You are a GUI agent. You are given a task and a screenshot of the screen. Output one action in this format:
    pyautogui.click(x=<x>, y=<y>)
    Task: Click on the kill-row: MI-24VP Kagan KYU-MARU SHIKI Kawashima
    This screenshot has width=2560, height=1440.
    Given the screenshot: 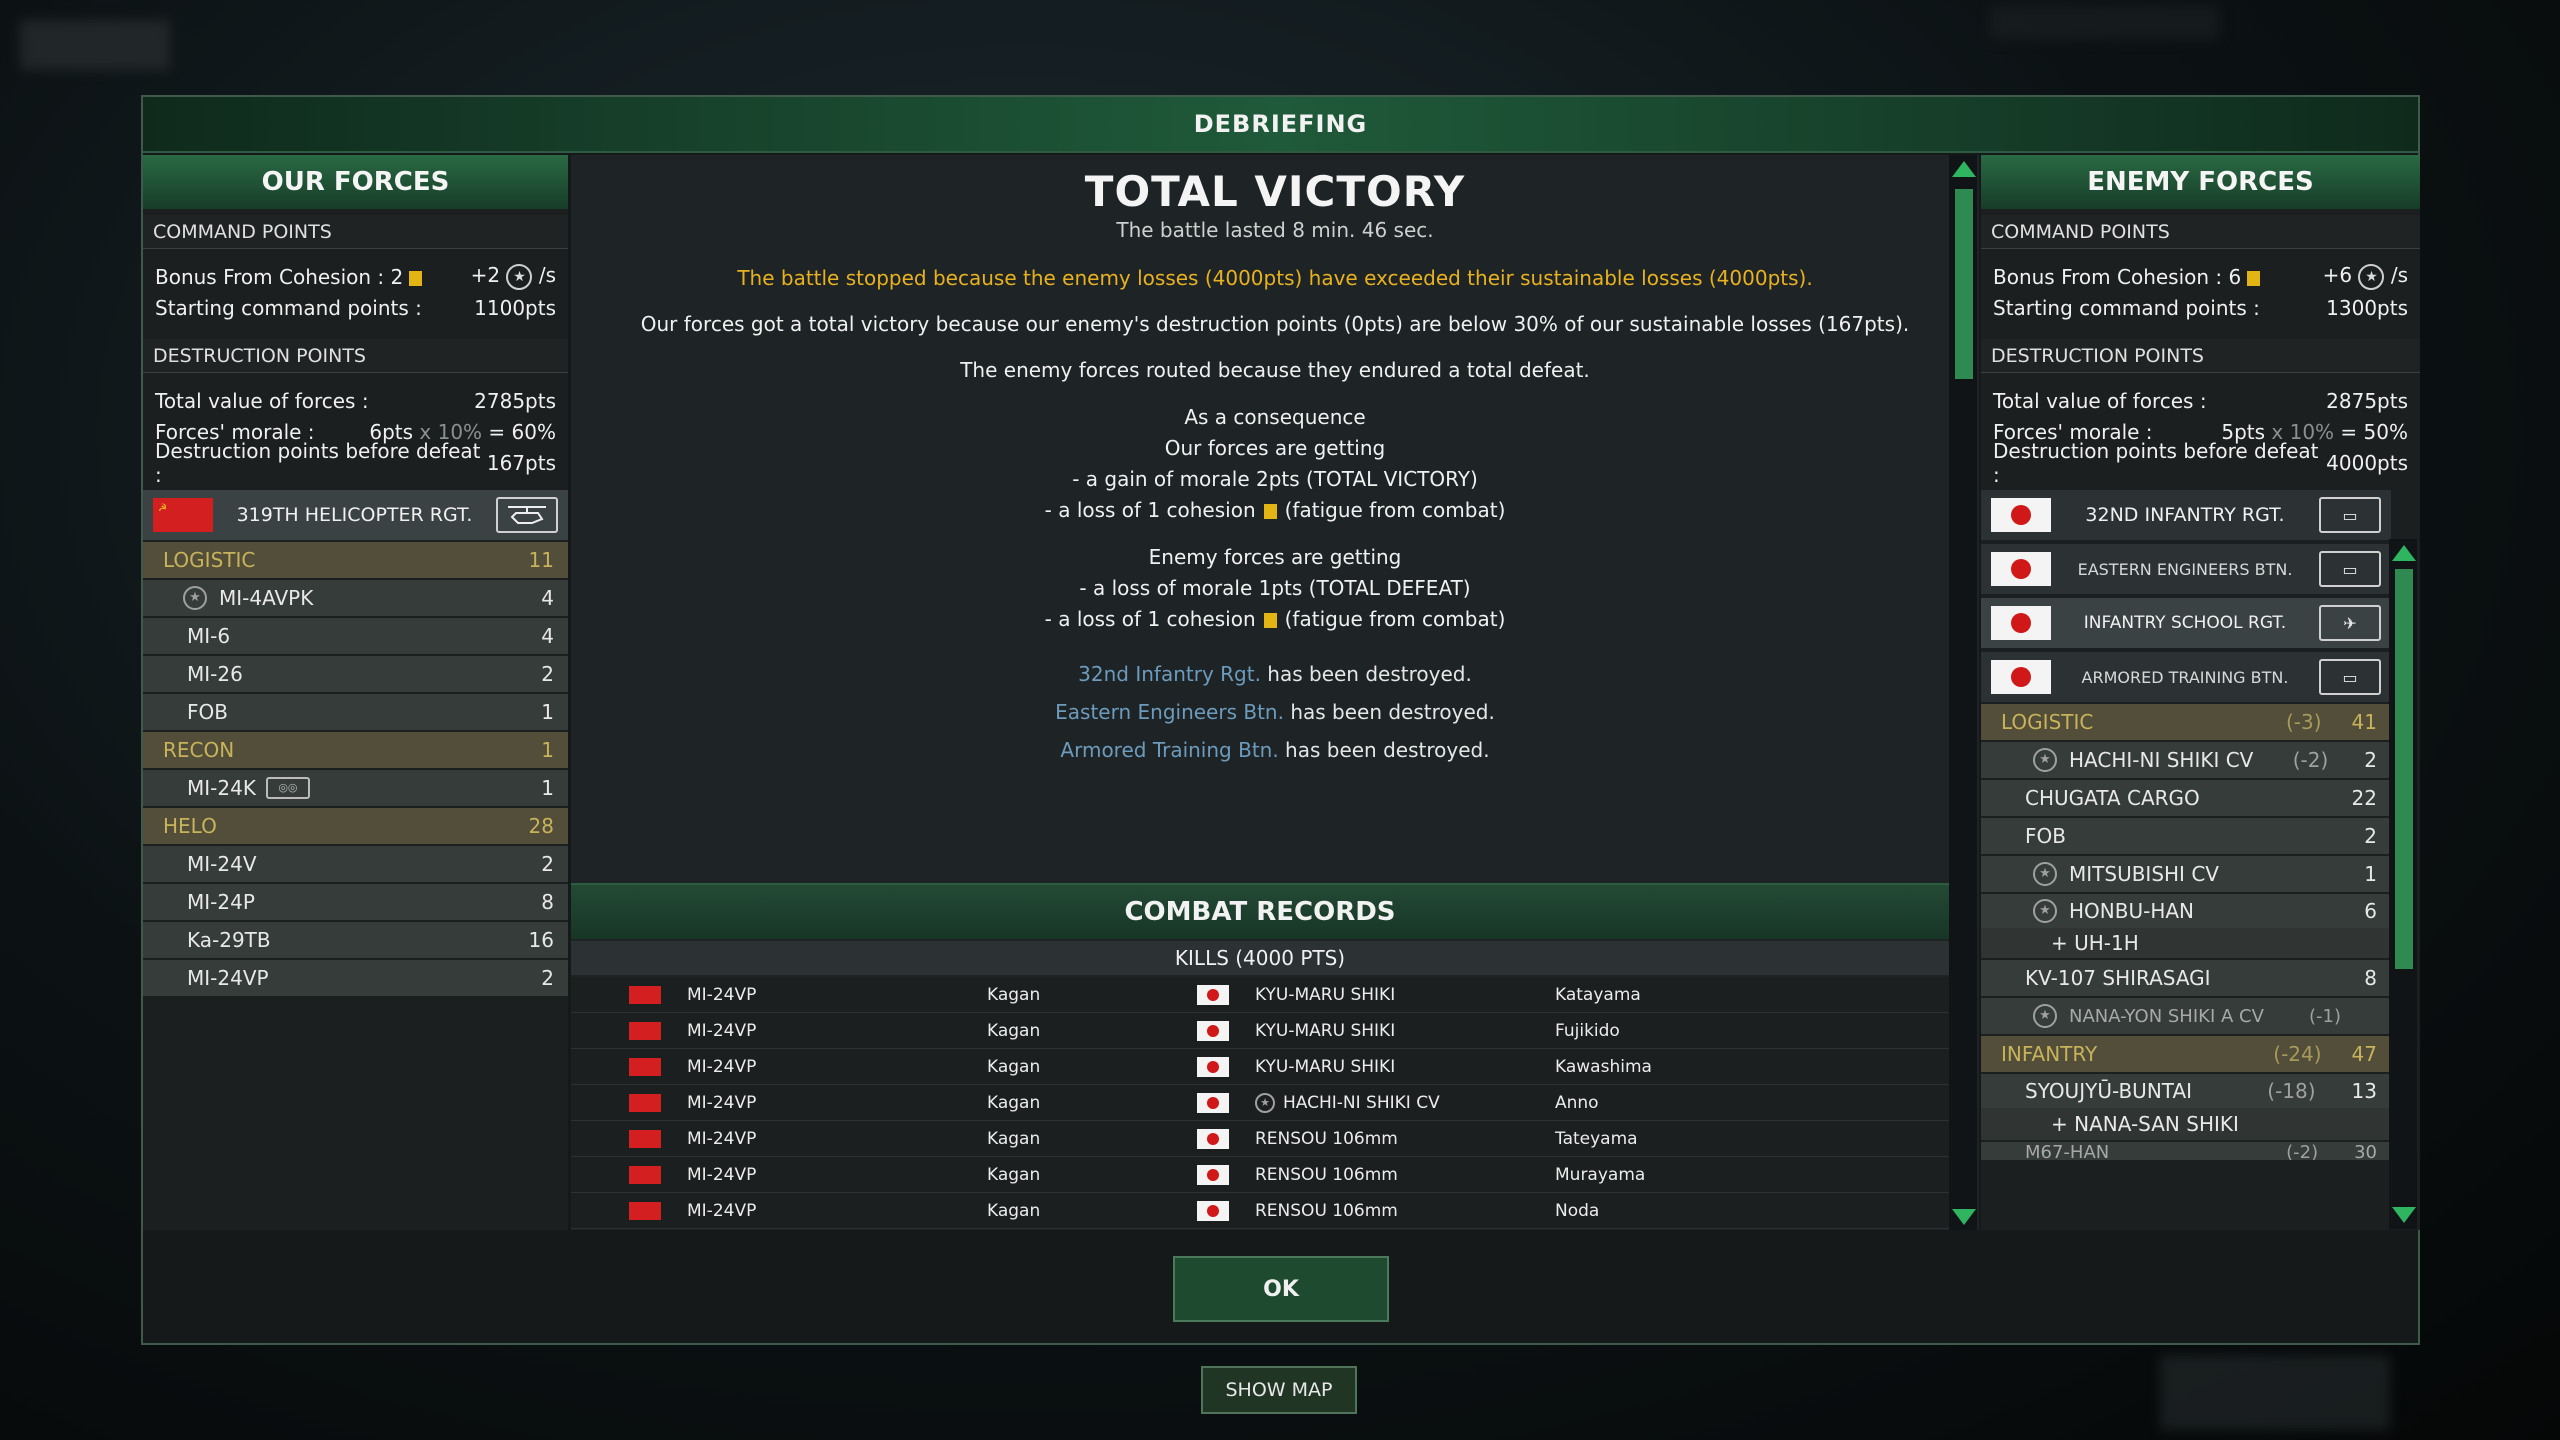 What is the action you would take?
    pyautogui.click(x=1260, y=1067)
    